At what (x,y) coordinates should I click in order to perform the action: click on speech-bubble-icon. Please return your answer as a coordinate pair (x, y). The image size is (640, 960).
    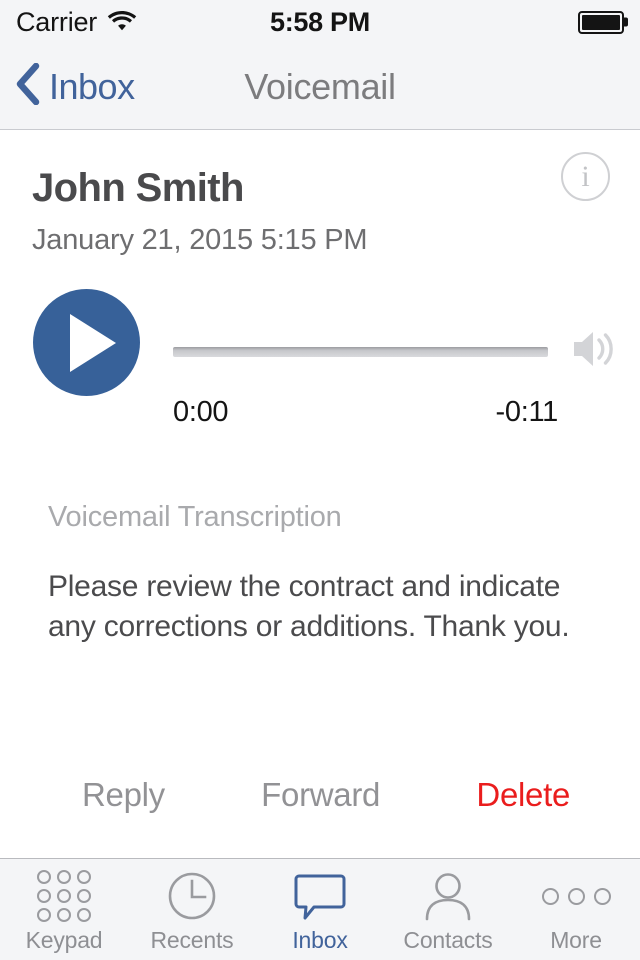
    Looking at the image, I should click on (320, 896).